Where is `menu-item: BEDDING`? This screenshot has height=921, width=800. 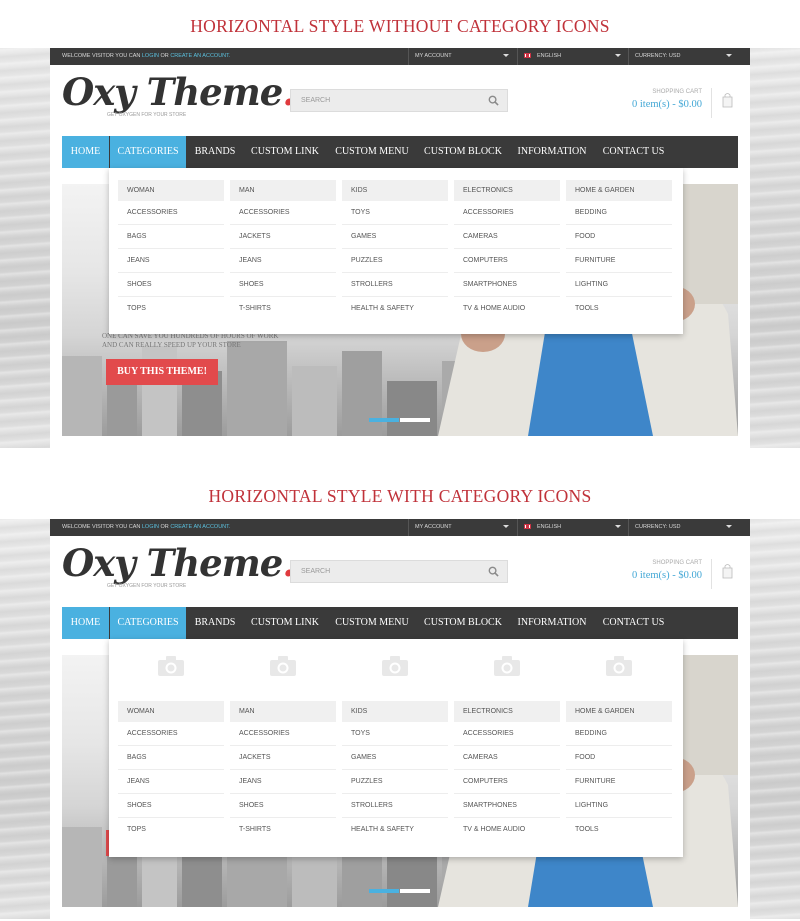 menu-item: BEDDING is located at coordinates (619, 734).